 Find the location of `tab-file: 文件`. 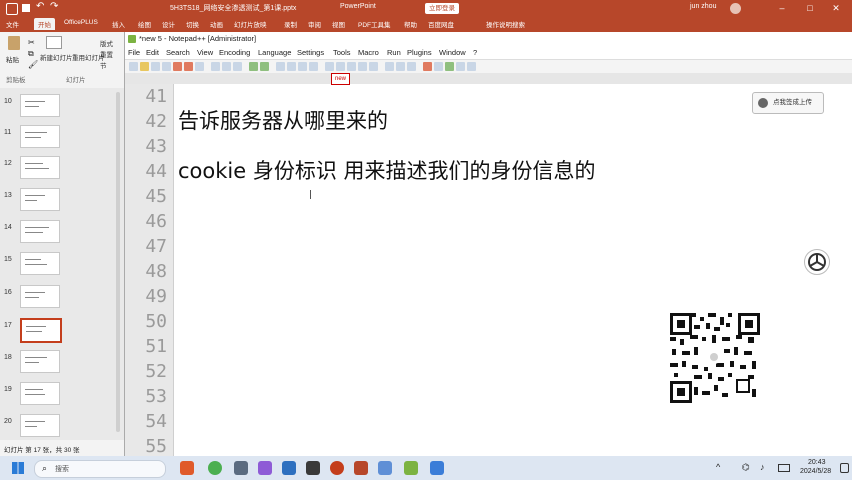

tab-file: 文件 is located at coordinates (12, 24).